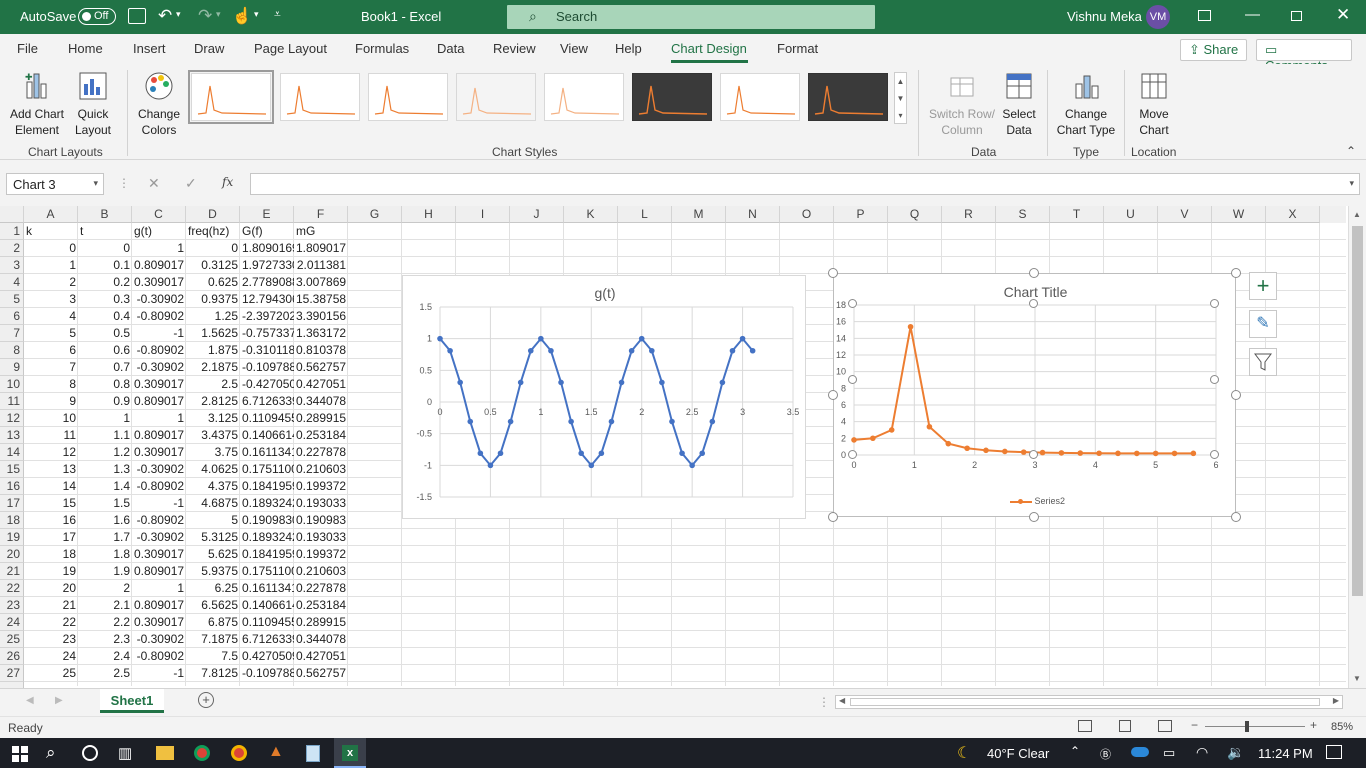 The width and height of the screenshot is (1366, 768). What do you see at coordinates (1236, 395) in the screenshot?
I see `resize-handle-e` at bounding box center [1236, 395].